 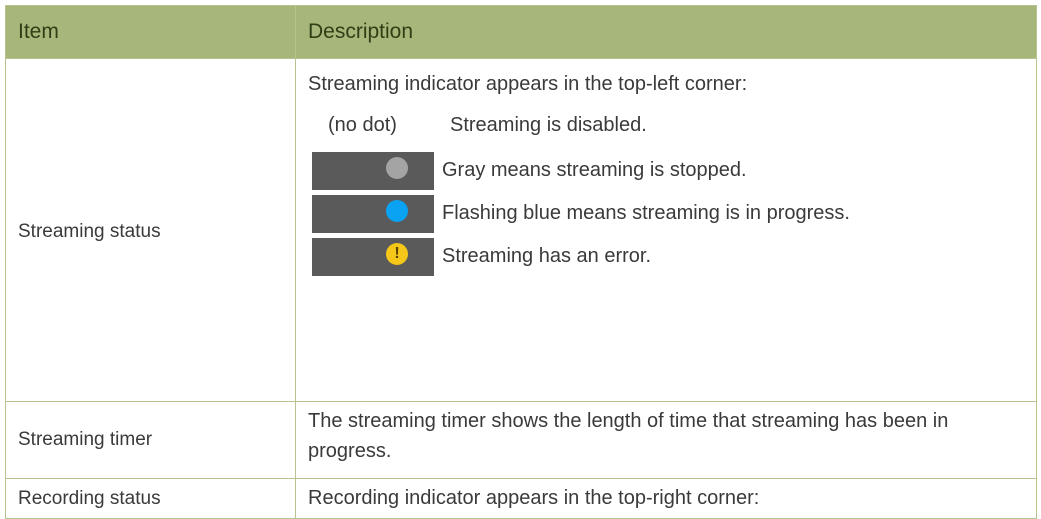 I want to click on blue-dot-icon, so click(x=397, y=211).